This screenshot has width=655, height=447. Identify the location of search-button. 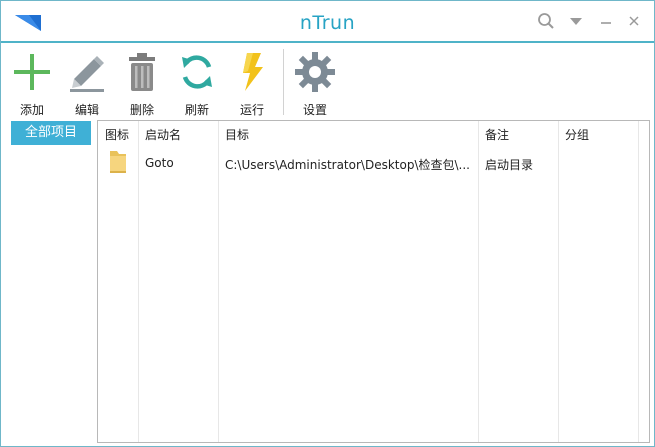
(546, 21).